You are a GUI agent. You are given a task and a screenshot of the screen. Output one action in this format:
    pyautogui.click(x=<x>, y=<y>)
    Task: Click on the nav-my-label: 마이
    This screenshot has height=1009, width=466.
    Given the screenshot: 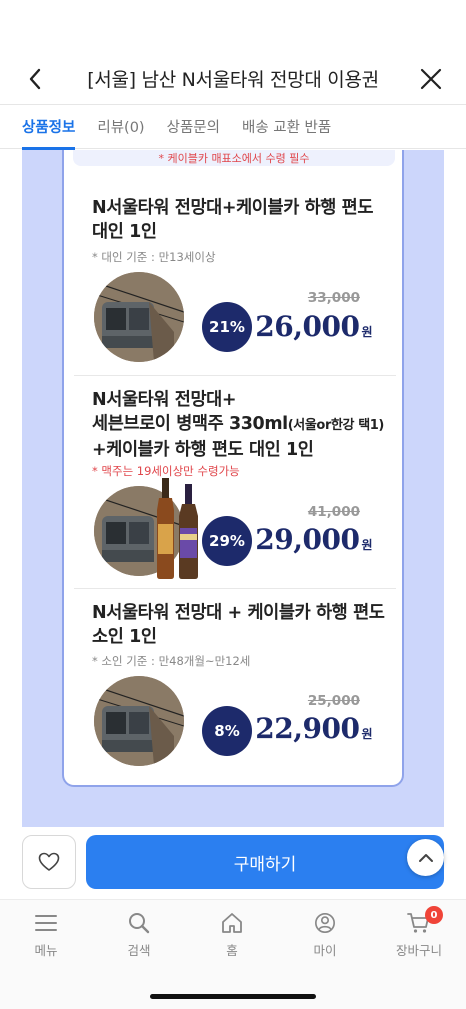 What is the action you would take?
    pyautogui.click(x=325, y=950)
    